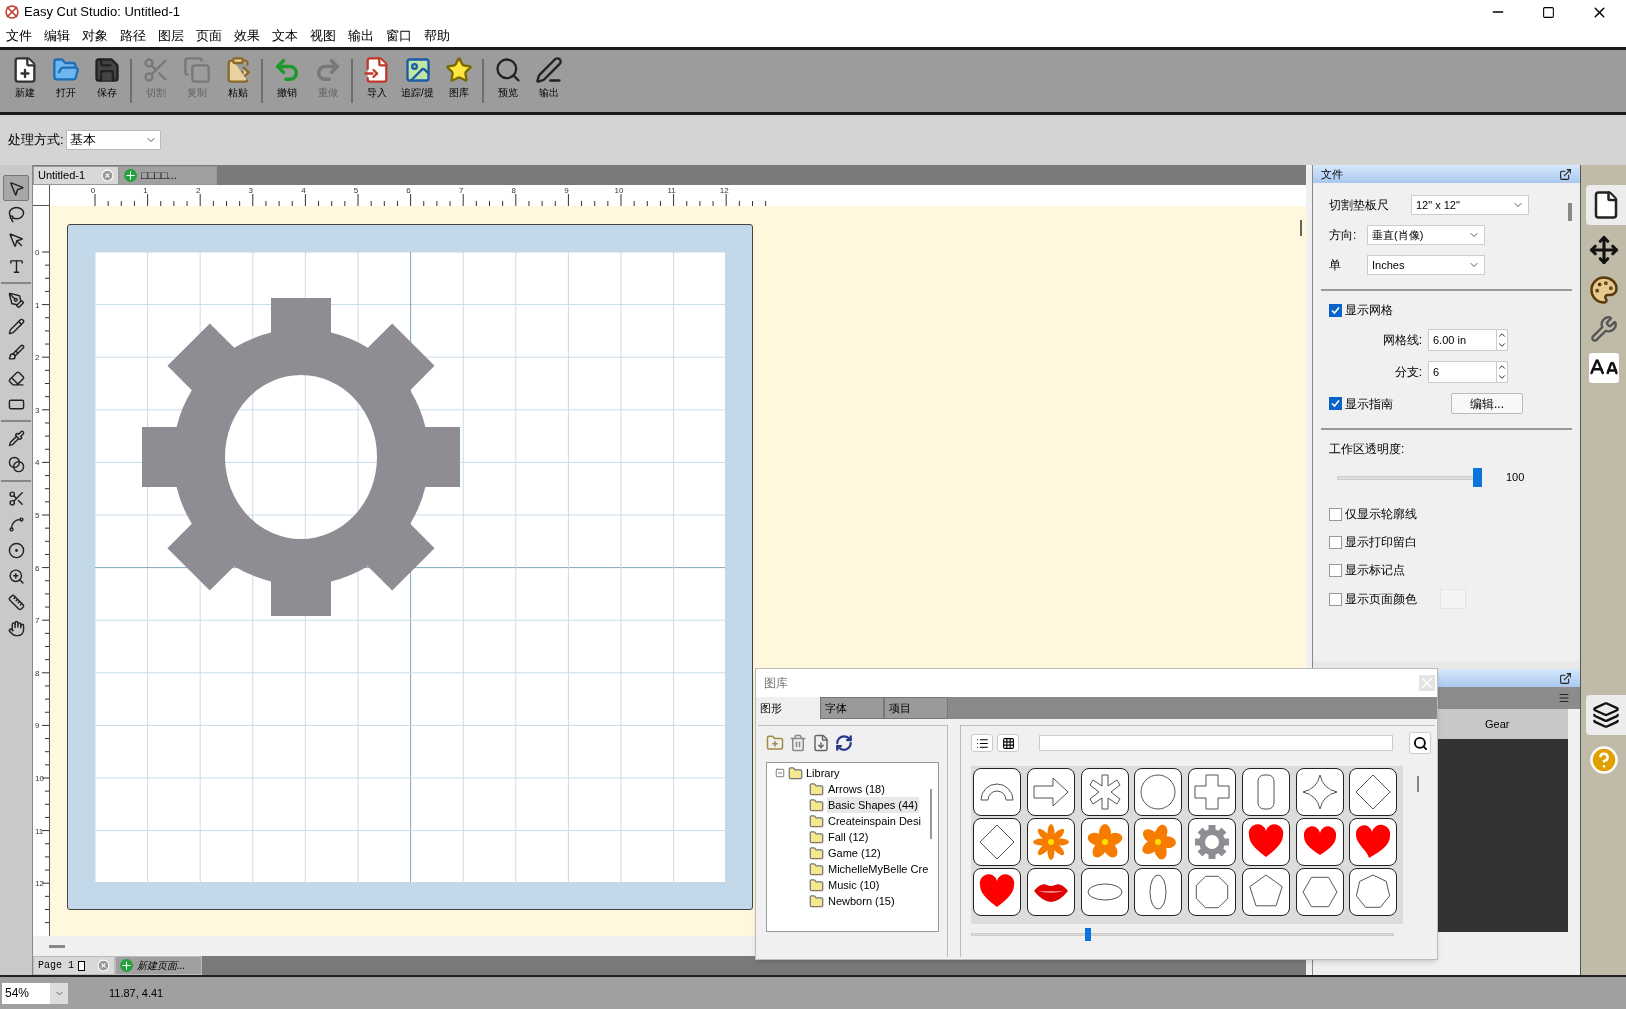  I want to click on menu-item: 效果, so click(247, 35).